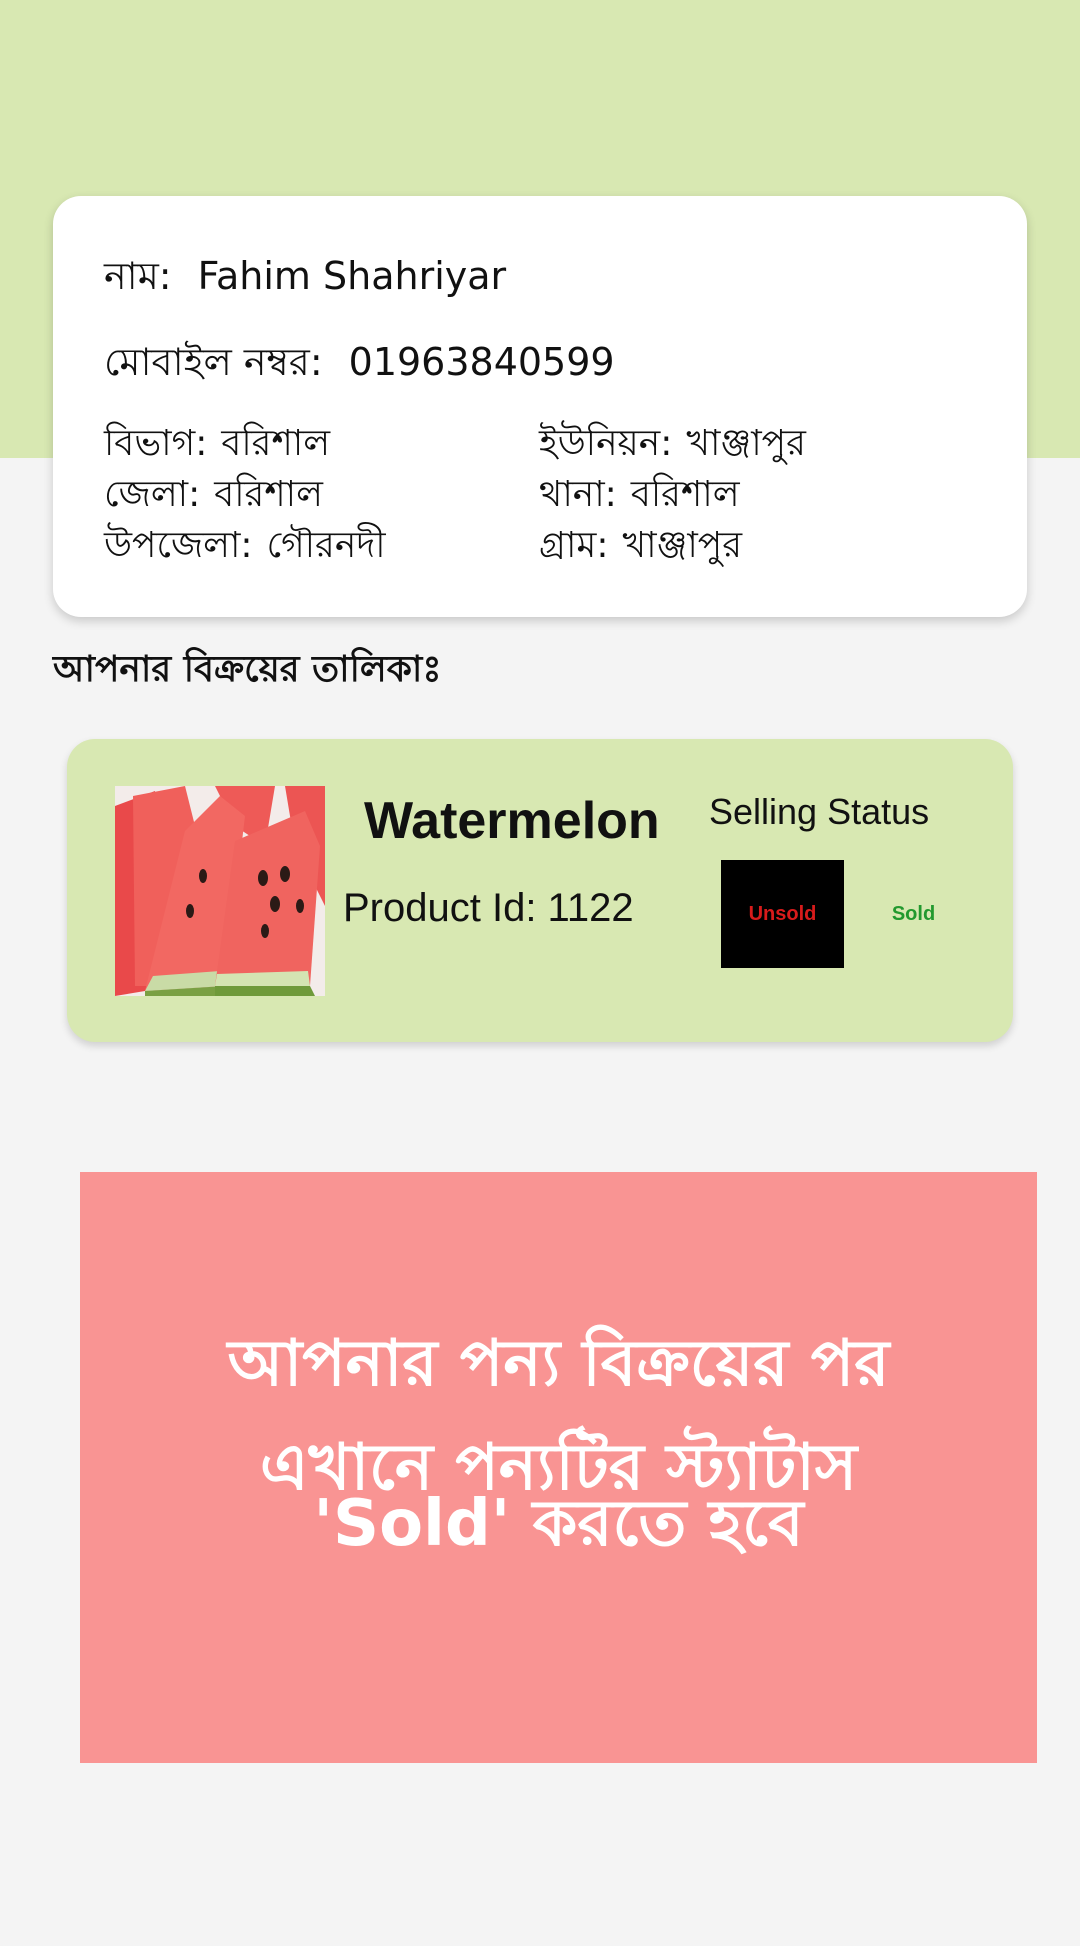 The height and width of the screenshot is (1946, 1080). I want to click on sales-list-heading: আপনার বিক্রয়ের তালিকাঃ, so click(247, 669).